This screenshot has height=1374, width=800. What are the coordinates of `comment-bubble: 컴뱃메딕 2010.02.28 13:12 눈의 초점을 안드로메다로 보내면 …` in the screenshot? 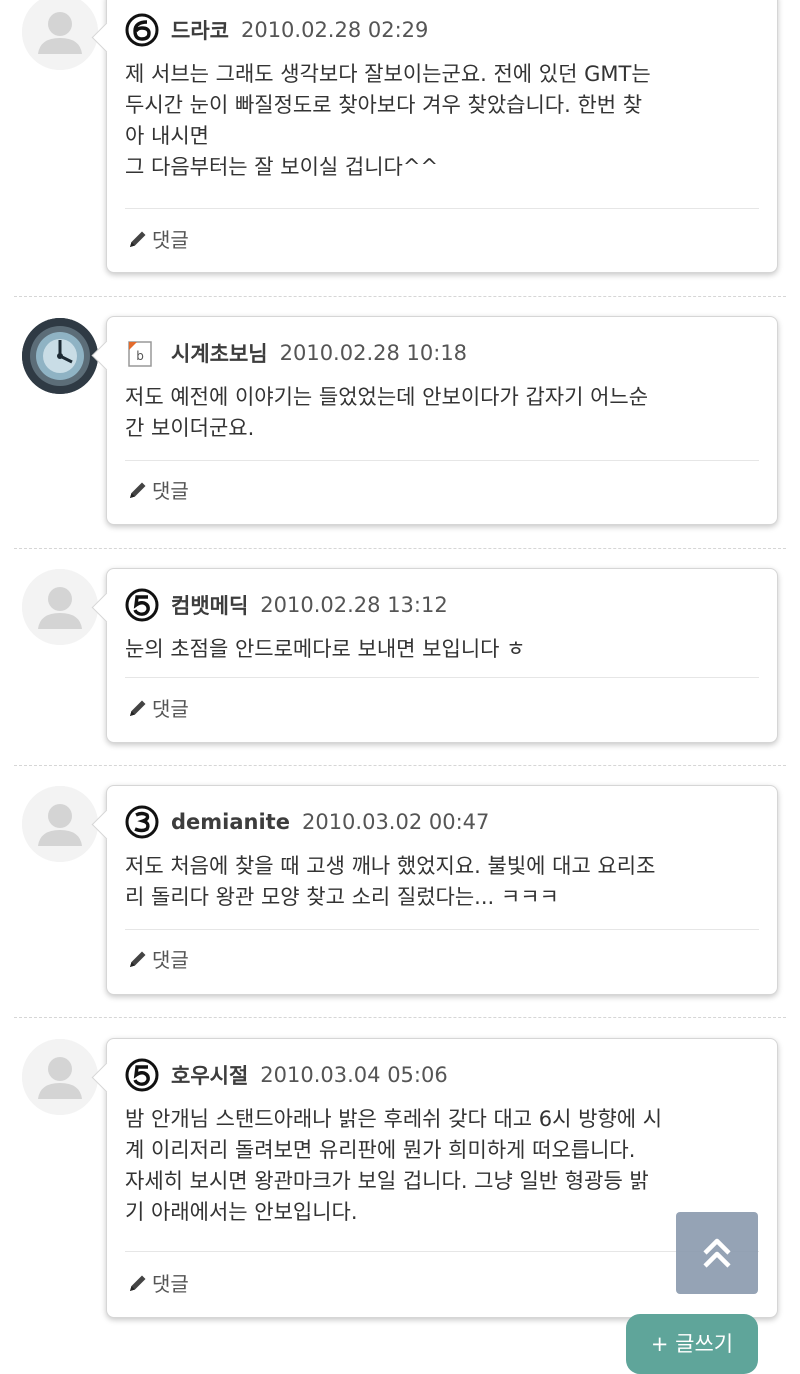 It's located at (434, 655).